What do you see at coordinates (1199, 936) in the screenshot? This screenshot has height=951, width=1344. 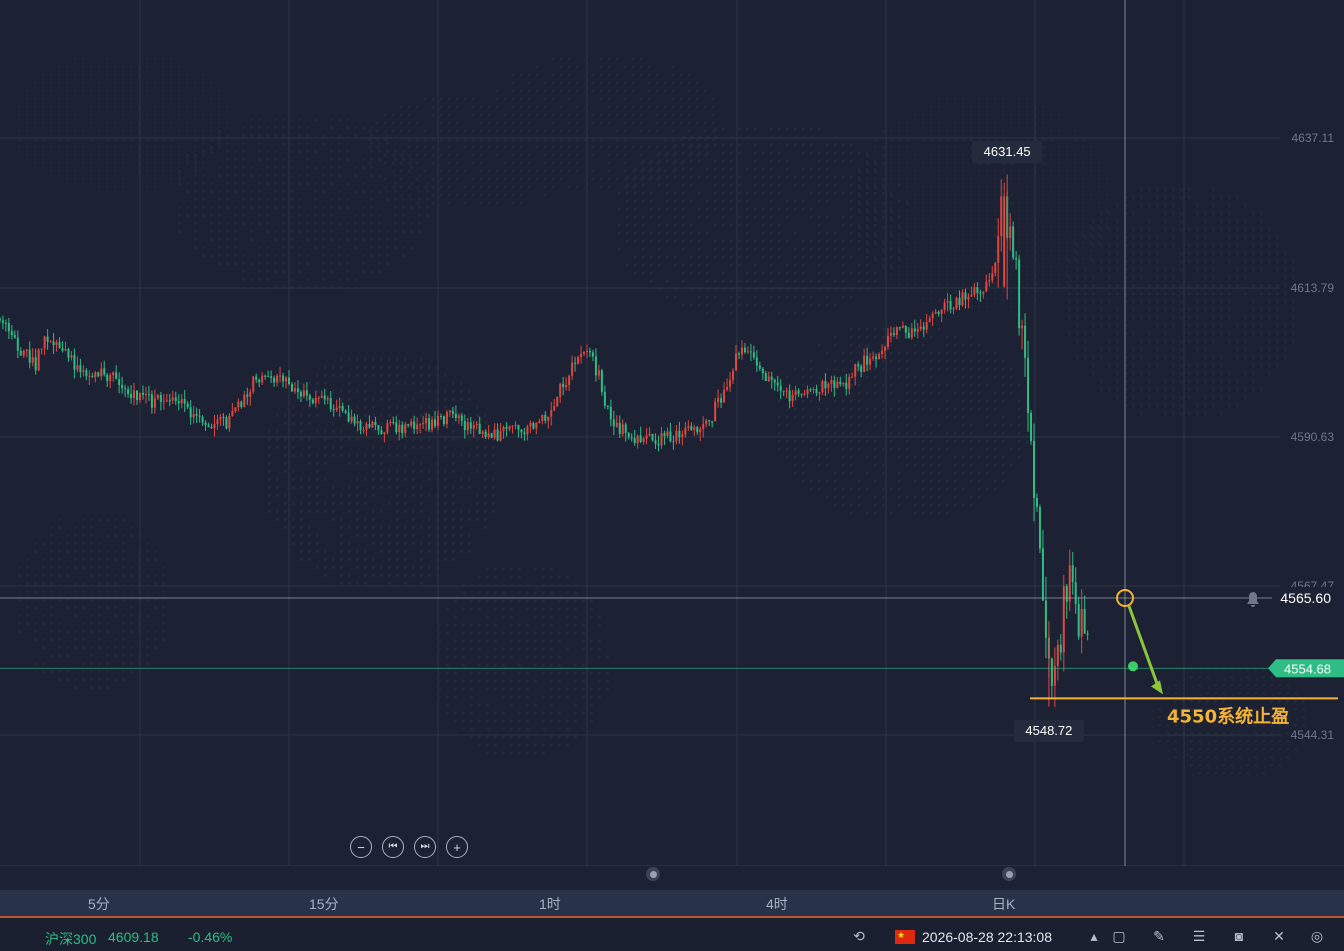 I see `menu-icon: ☰` at bounding box center [1199, 936].